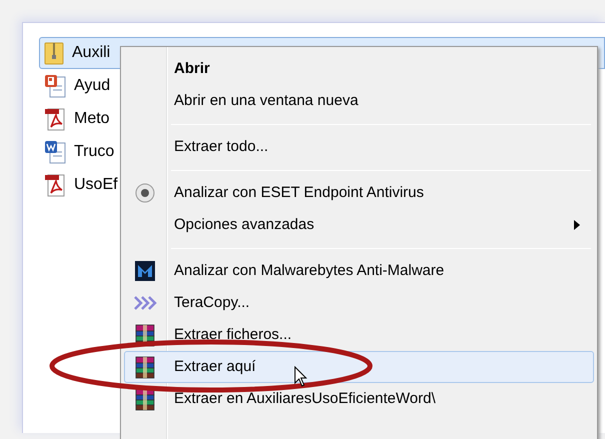 The width and height of the screenshot is (605, 439). I want to click on file-name: Ayud, so click(92, 86).